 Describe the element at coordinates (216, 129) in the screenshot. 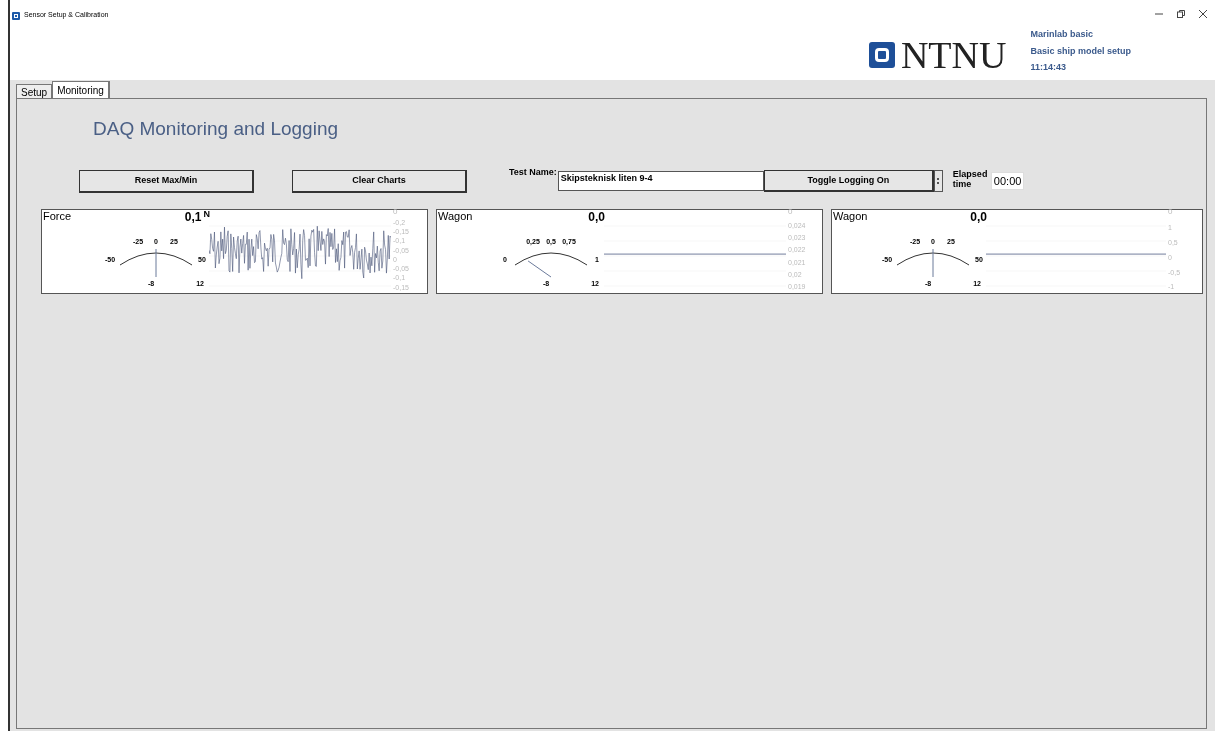

I see `page-title: DAQ Monitoring and Logging` at that location.